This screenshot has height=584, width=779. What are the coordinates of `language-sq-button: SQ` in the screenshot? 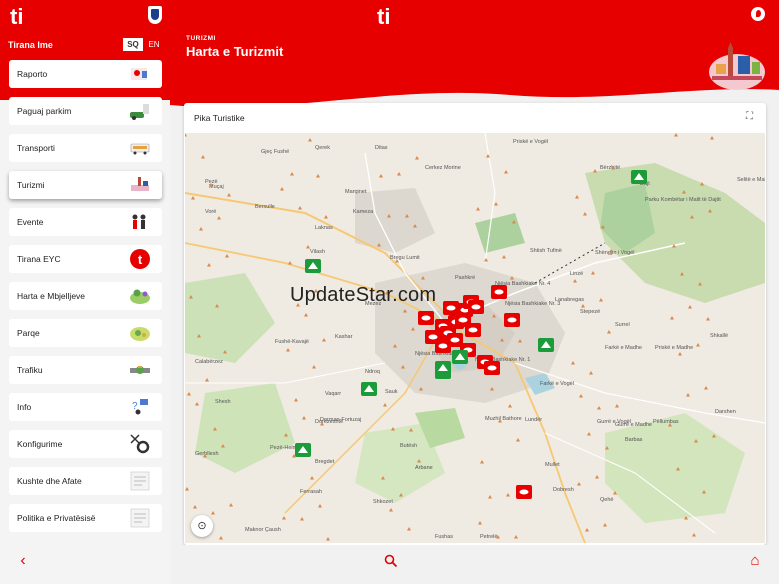 It's located at (133, 44).